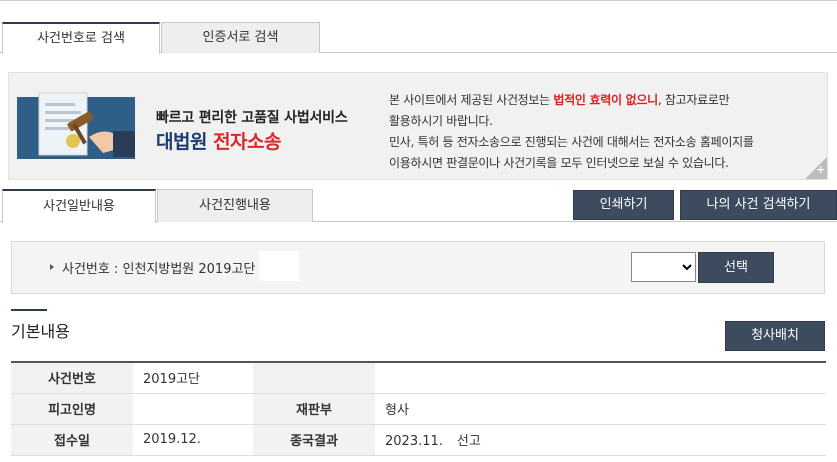 The height and width of the screenshot is (462, 837). What do you see at coordinates (235, 205) in the screenshot?
I see `tab-case-progress: 사건진행내용` at bounding box center [235, 205].